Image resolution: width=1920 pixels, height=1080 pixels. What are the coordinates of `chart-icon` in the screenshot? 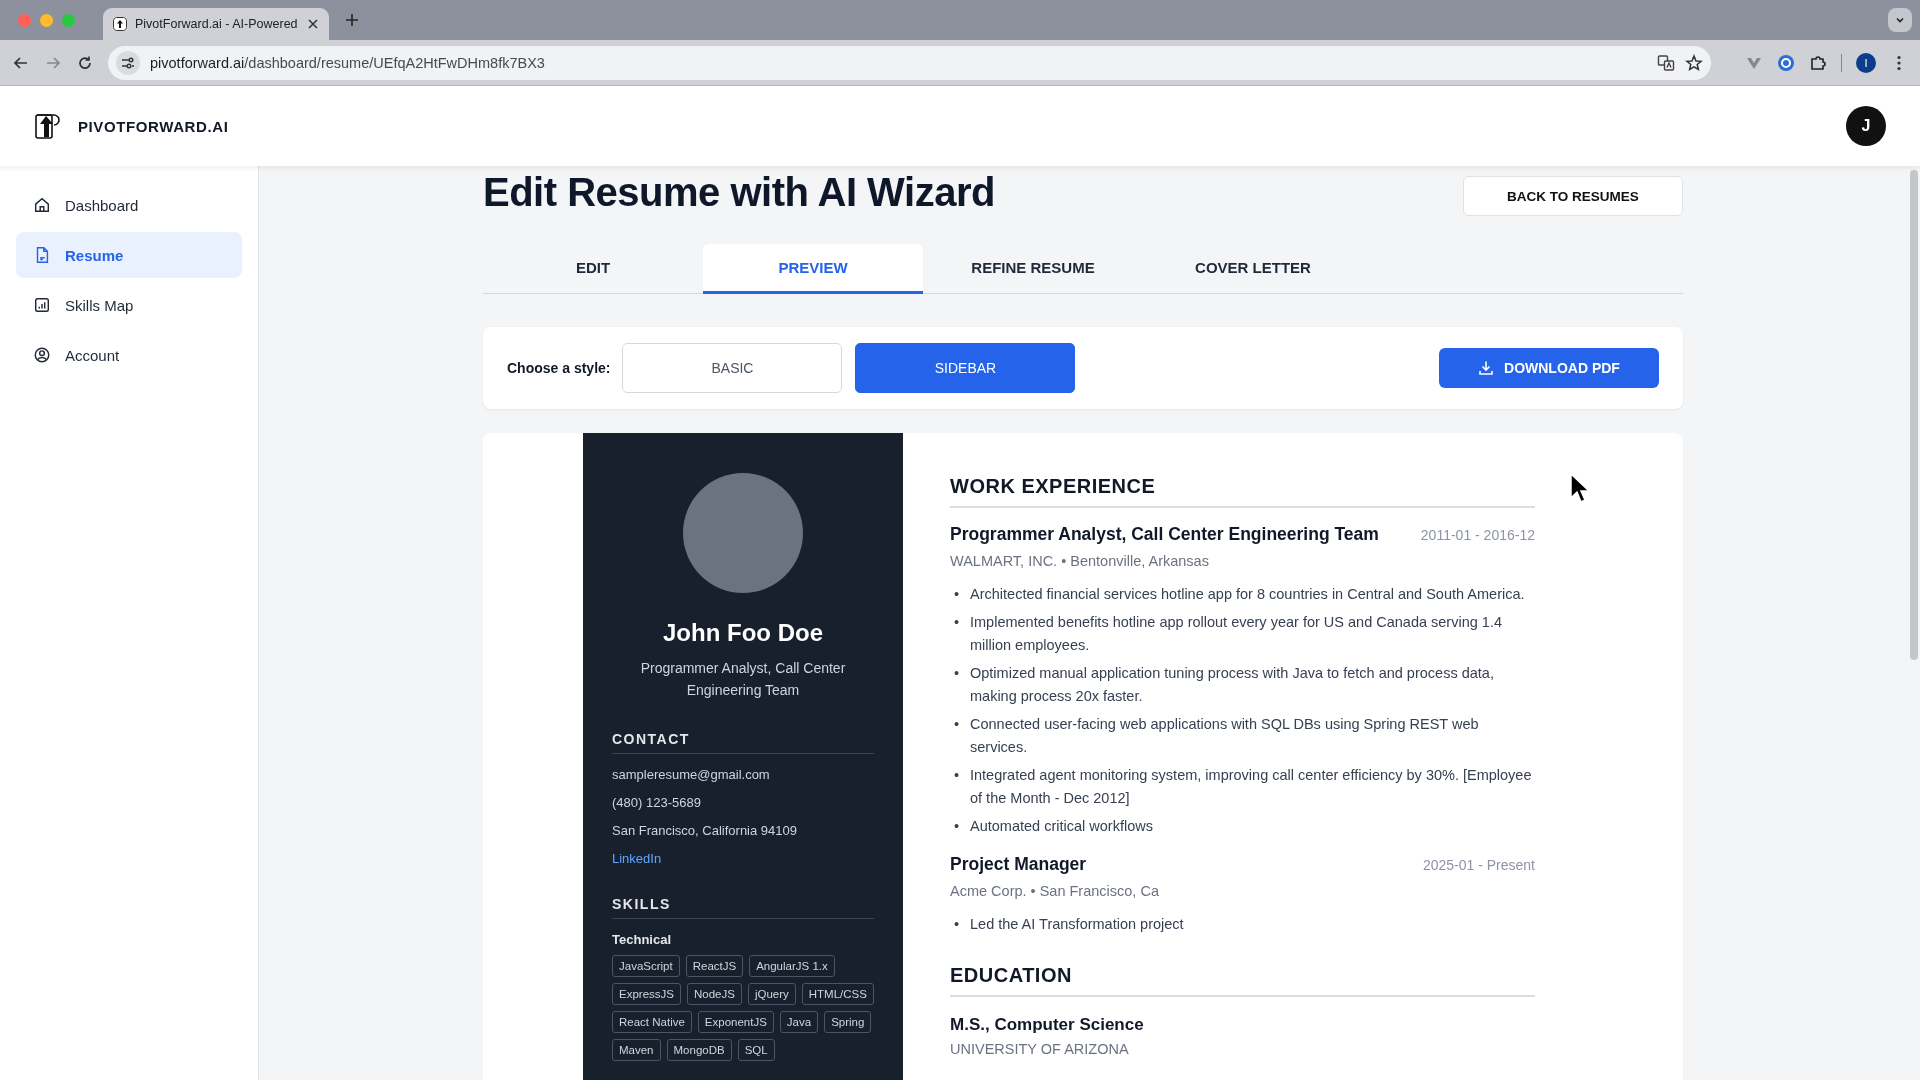 It's located at (42, 305).